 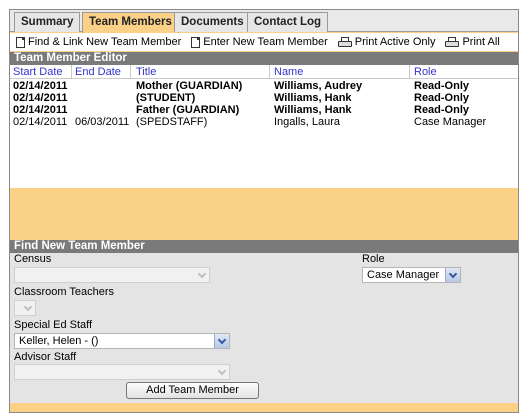 What do you see at coordinates (373, 259) in the screenshot?
I see `role-label: Role` at bounding box center [373, 259].